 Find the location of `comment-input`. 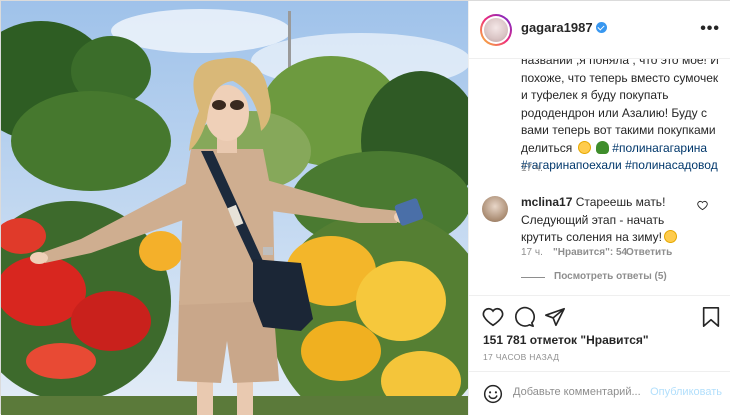

comment-input is located at coordinates (578, 392).